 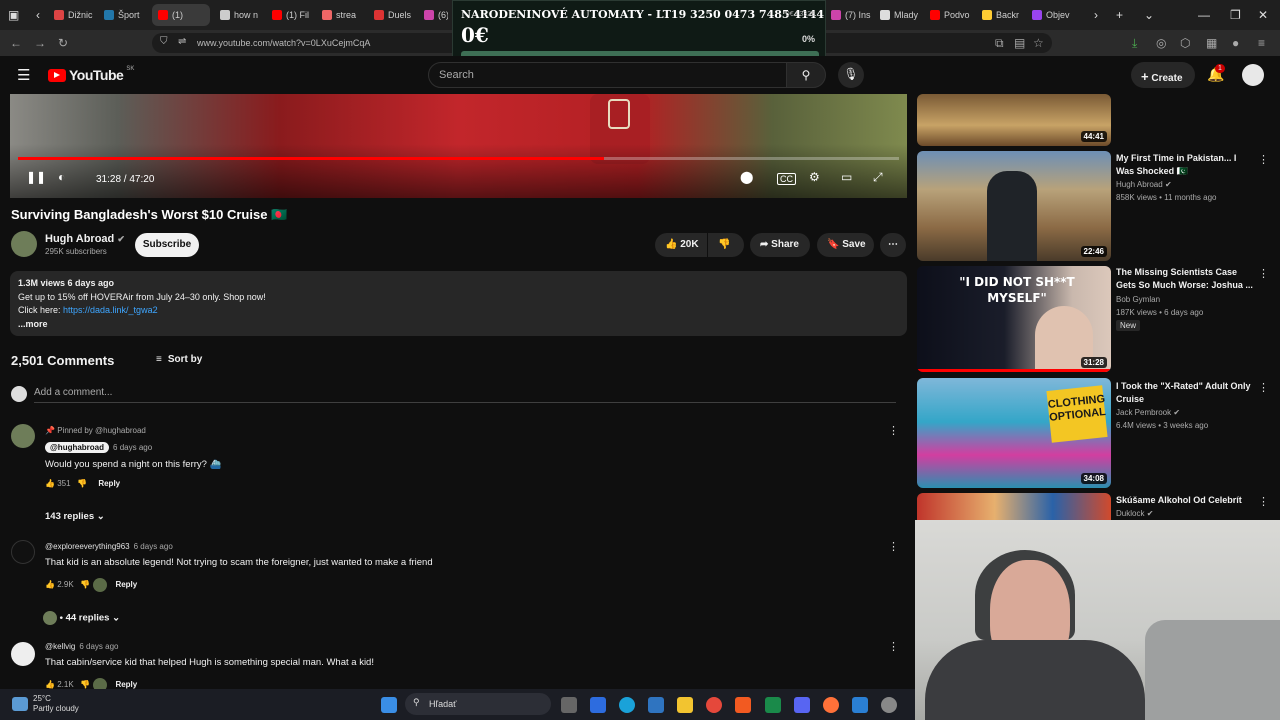 I want to click on explorer-icon, so click(x=685, y=705).